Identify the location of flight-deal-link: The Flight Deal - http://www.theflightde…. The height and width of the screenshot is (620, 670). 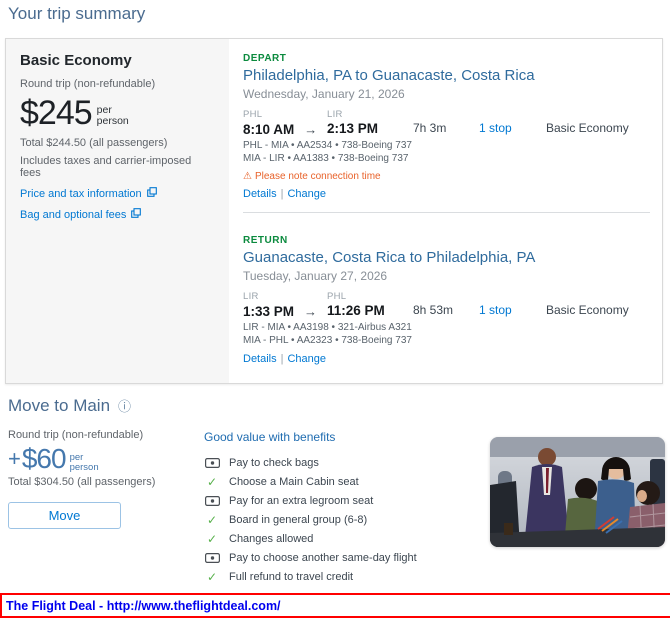
(143, 606).